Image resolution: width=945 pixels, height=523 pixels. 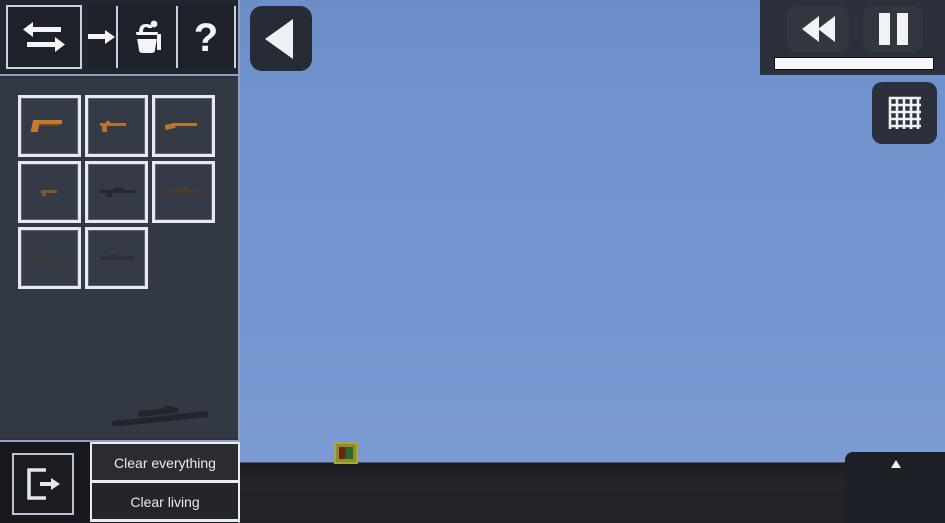 I want to click on rewind-button, so click(x=818, y=29).